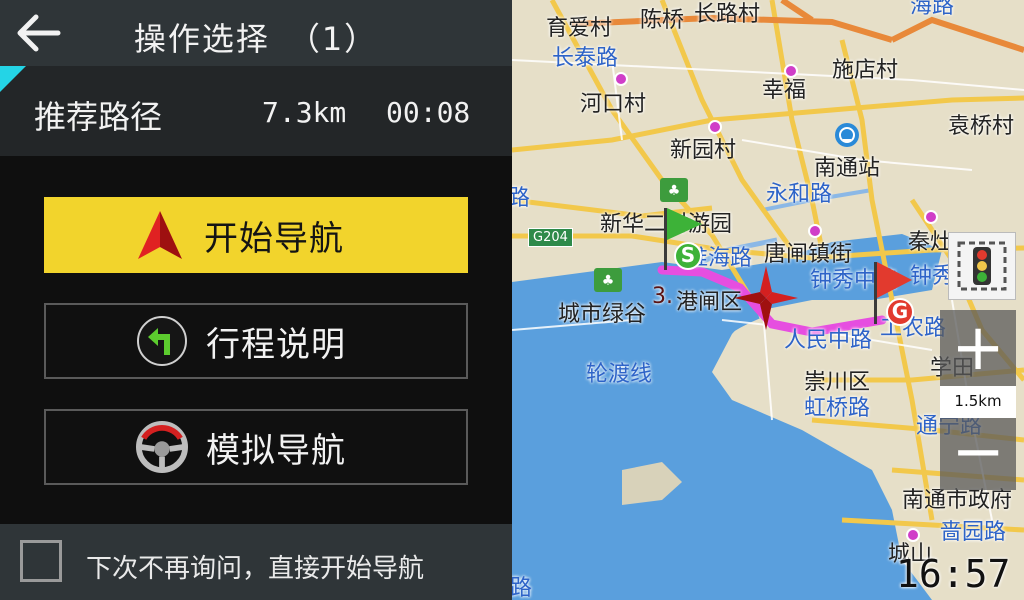 The width and height of the screenshot is (1024, 600). I want to click on page-title: 操作选择 （1）, so click(256, 39).